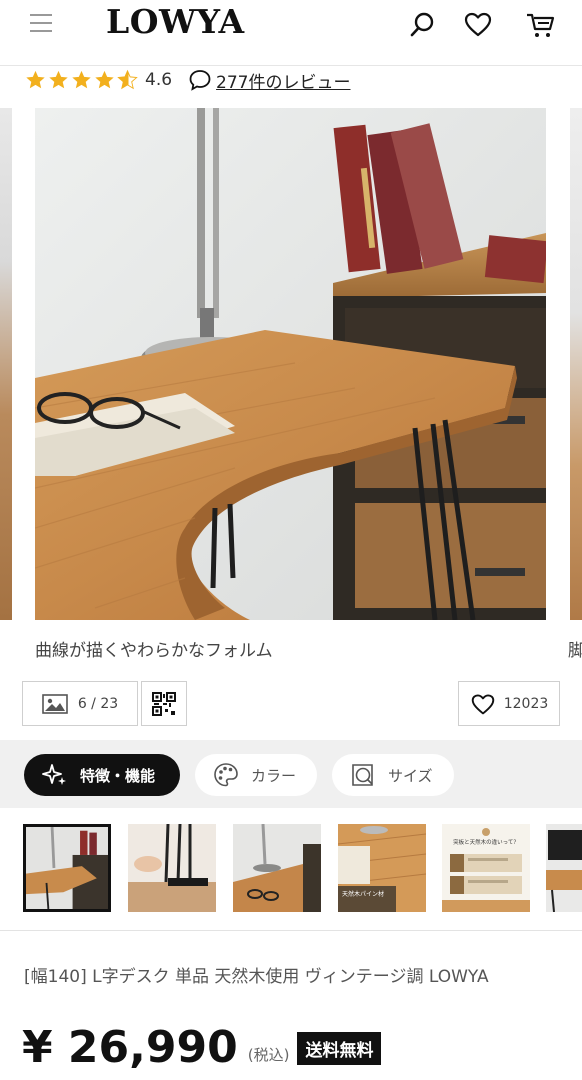 The height and width of the screenshot is (1080, 582). Describe the element at coordinates (55, 703) in the screenshot. I see `image-icon` at that location.